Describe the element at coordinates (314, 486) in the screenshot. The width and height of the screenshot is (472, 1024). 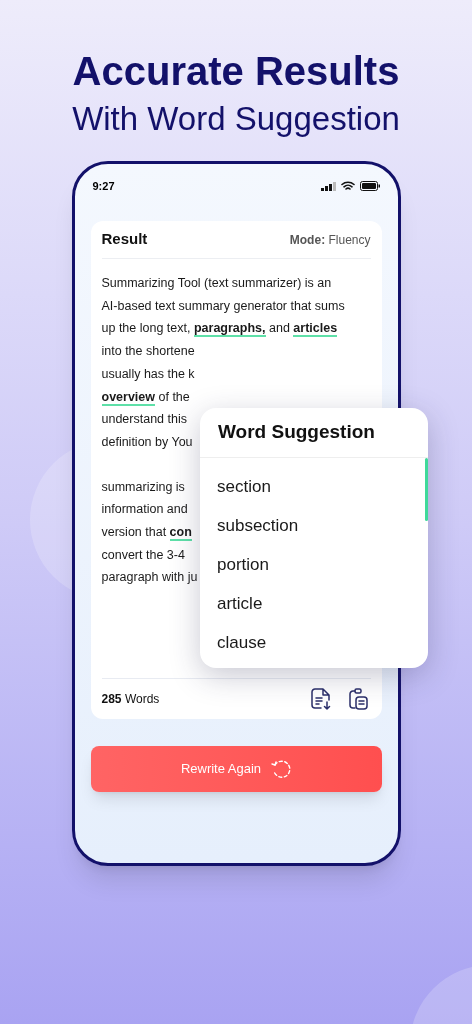
I see `suggestion-item: section` at that location.